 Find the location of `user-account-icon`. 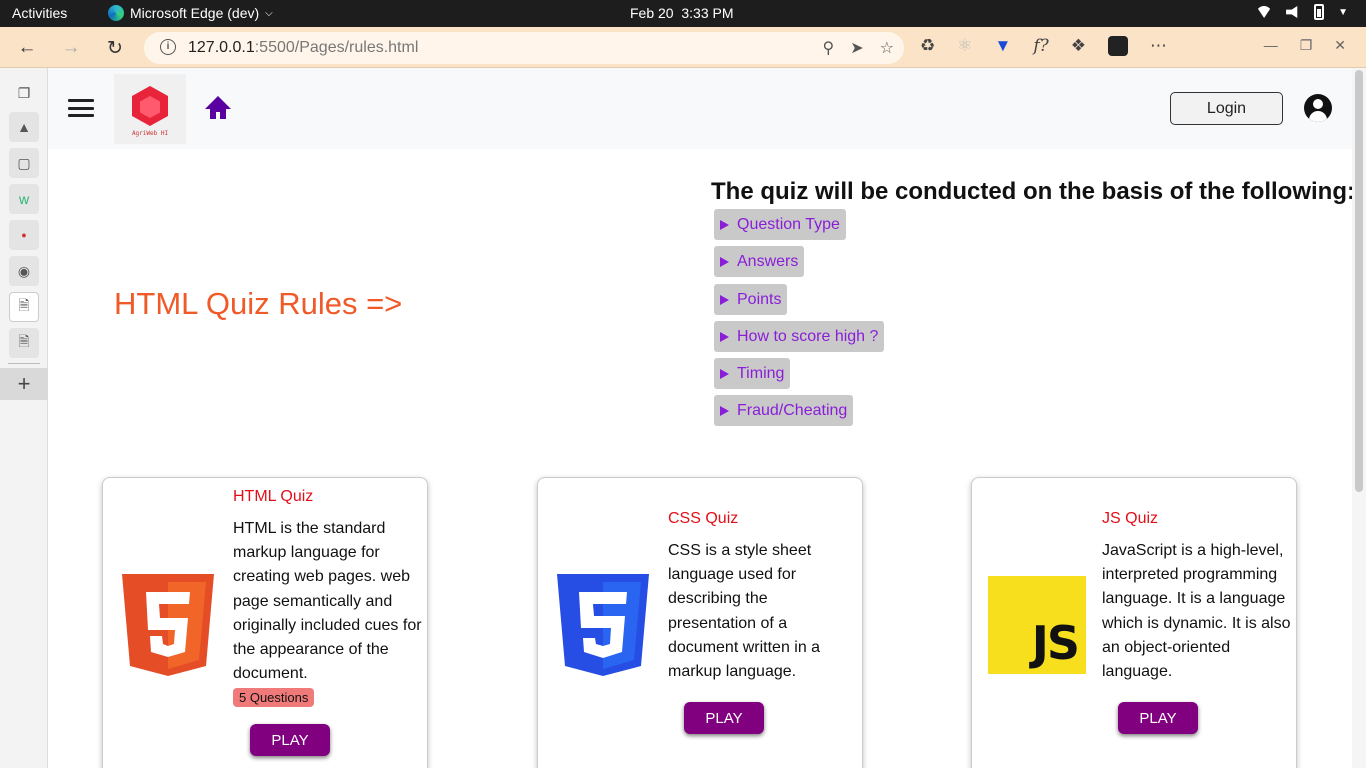

user-account-icon is located at coordinates (1318, 108).